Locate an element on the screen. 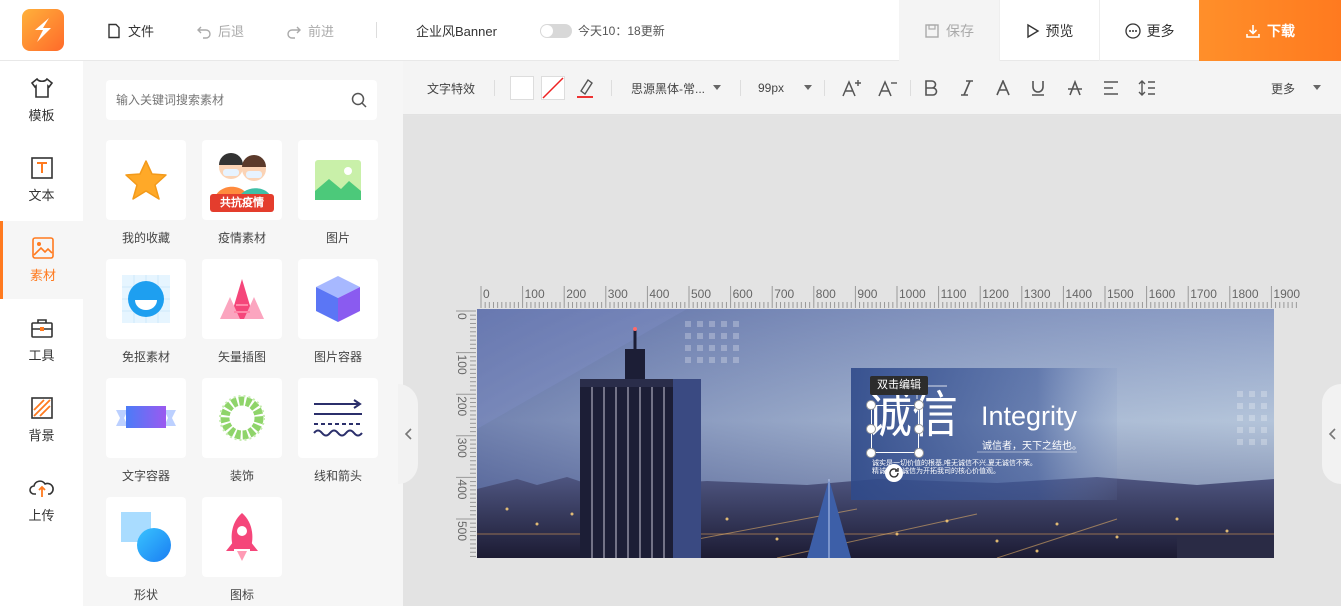 This screenshot has width=1341, height=606. tile-label: 图片容器 is located at coordinates (337, 357).